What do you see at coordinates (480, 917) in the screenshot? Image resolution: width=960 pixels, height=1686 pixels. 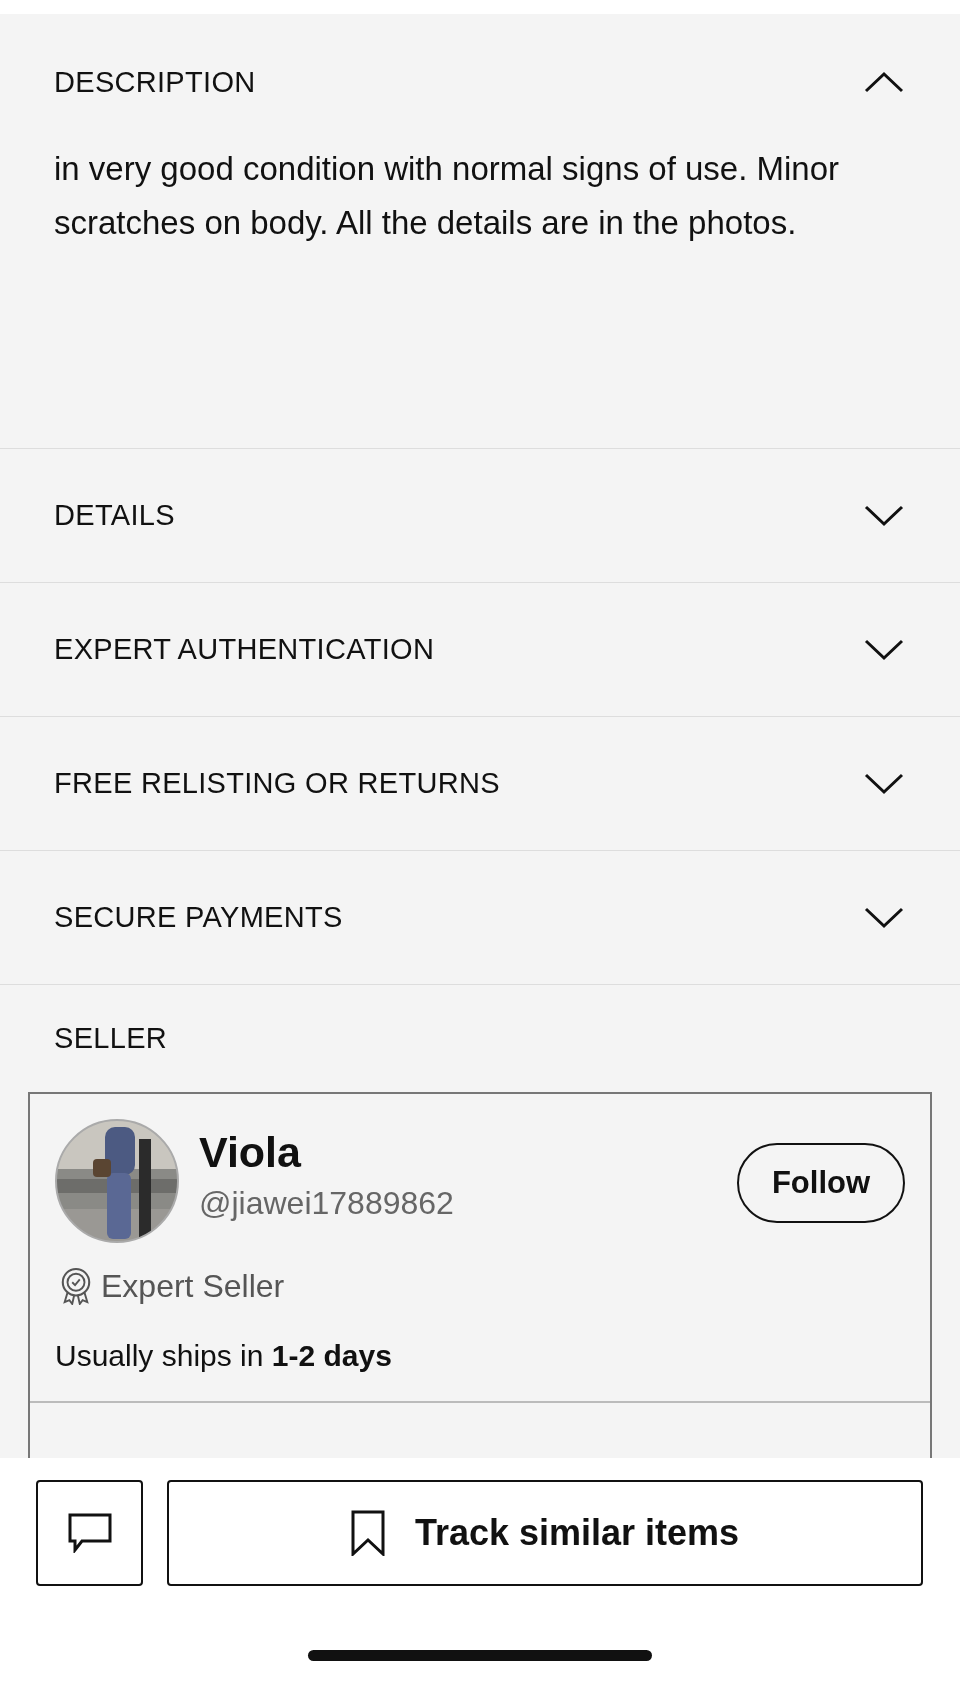 I see `accordion-header: SECURE PAYMENTS` at bounding box center [480, 917].